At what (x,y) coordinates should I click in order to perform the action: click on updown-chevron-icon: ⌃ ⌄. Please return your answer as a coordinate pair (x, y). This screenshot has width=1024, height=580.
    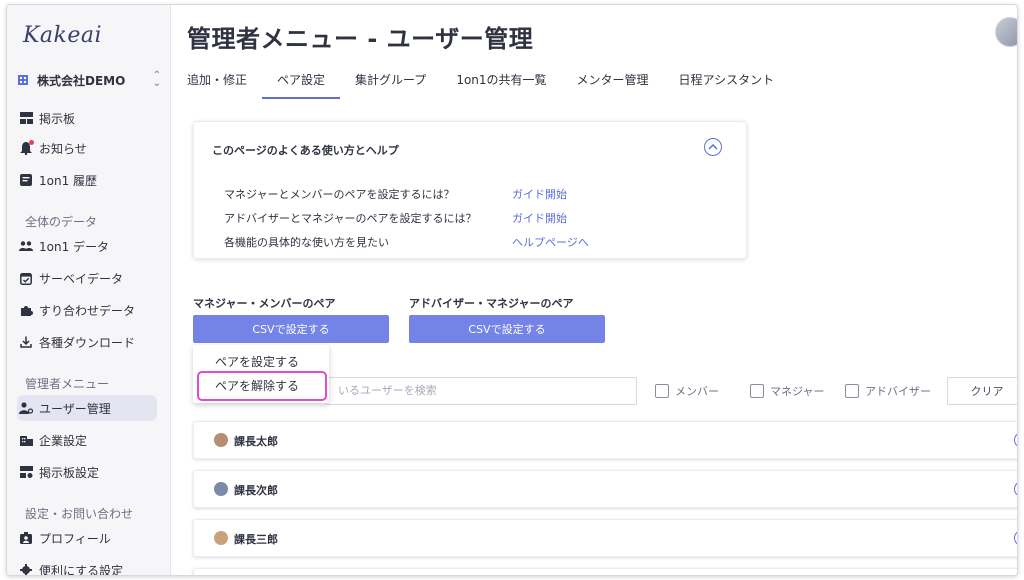
    Looking at the image, I should click on (156, 79).